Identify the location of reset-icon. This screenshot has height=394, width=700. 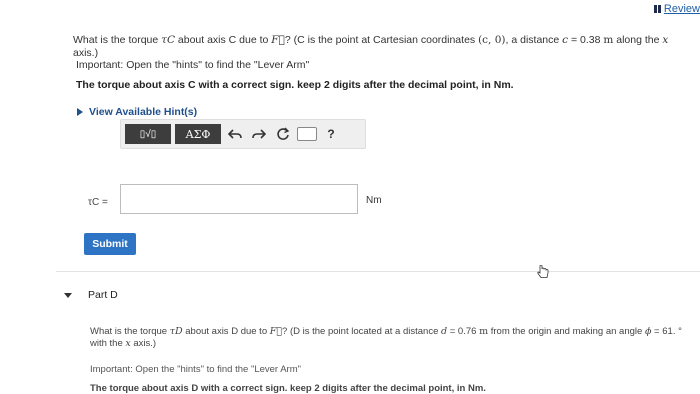
(283, 134).